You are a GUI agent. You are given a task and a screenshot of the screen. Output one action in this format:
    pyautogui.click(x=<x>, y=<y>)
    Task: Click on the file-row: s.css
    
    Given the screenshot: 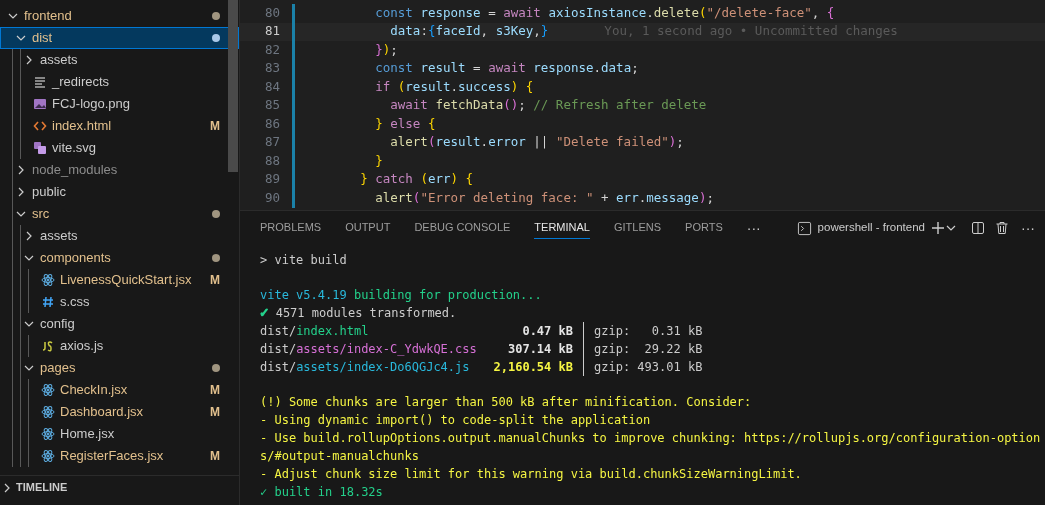 What is the action you would take?
    pyautogui.click(x=119, y=302)
    